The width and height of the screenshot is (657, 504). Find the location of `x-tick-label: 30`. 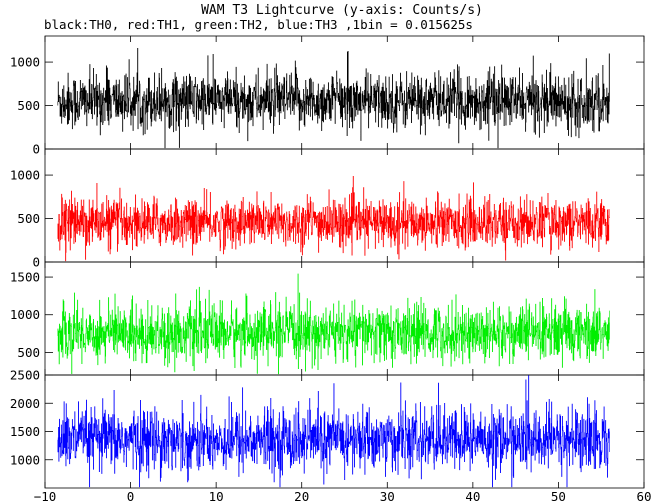

x-tick-label: 30 is located at coordinates (387, 496).